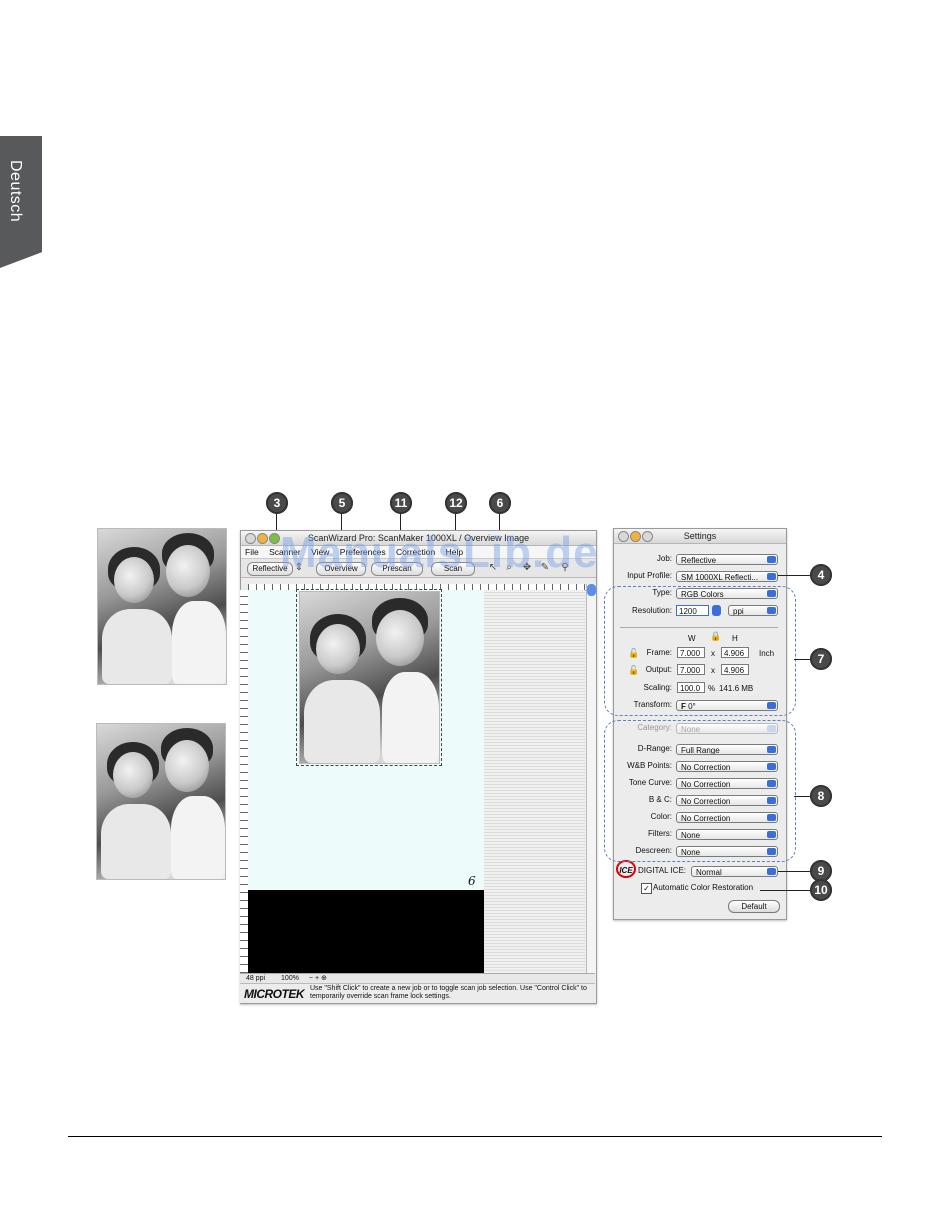 The width and height of the screenshot is (950, 1221). Describe the element at coordinates (252, 552) in the screenshot. I see `menu-file: File` at that location.